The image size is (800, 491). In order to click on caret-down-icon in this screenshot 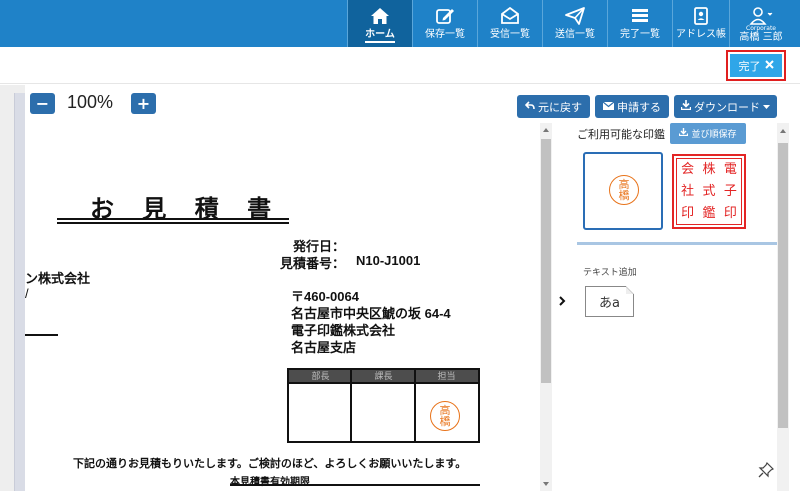, I will do `click(766, 106)`.